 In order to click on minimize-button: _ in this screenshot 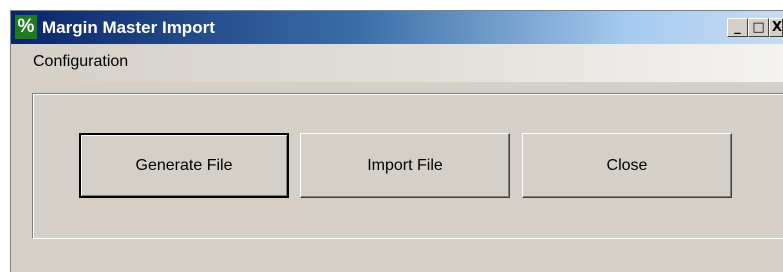, I will do `click(737, 27)`.